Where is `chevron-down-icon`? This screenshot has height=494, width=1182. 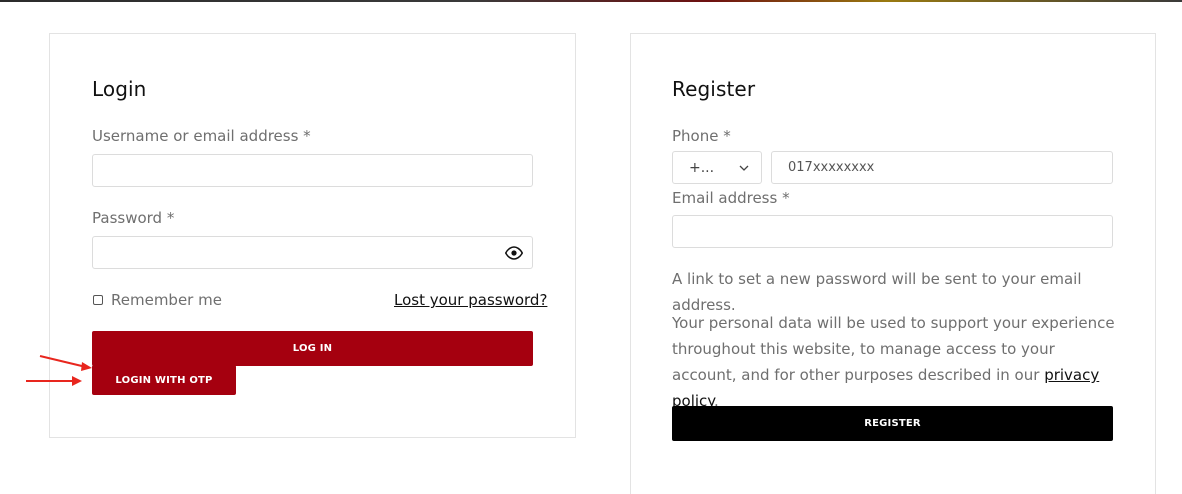
chevron-down-icon is located at coordinates (744, 168).